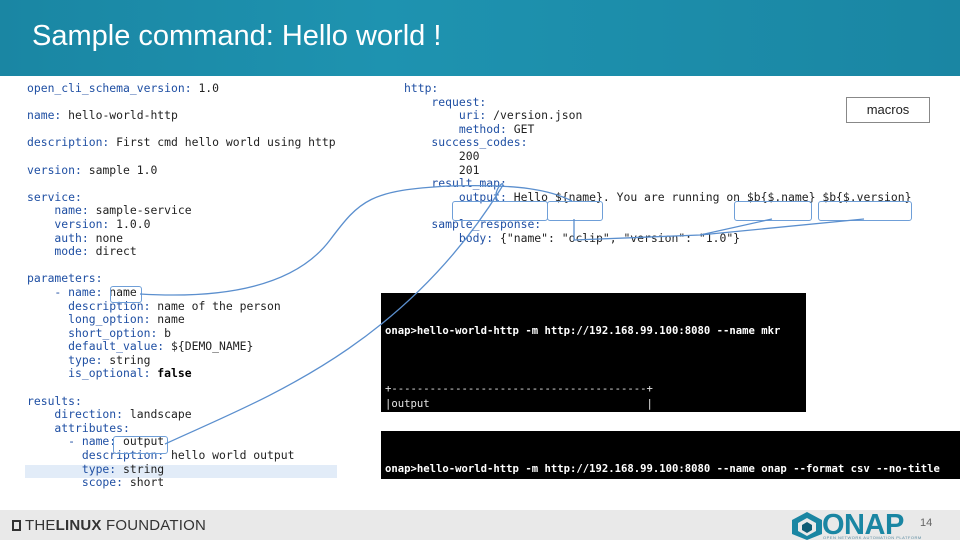 This screenshot has height=542, width=960. I want to click on onap-logo-icon, so click(807, 526).